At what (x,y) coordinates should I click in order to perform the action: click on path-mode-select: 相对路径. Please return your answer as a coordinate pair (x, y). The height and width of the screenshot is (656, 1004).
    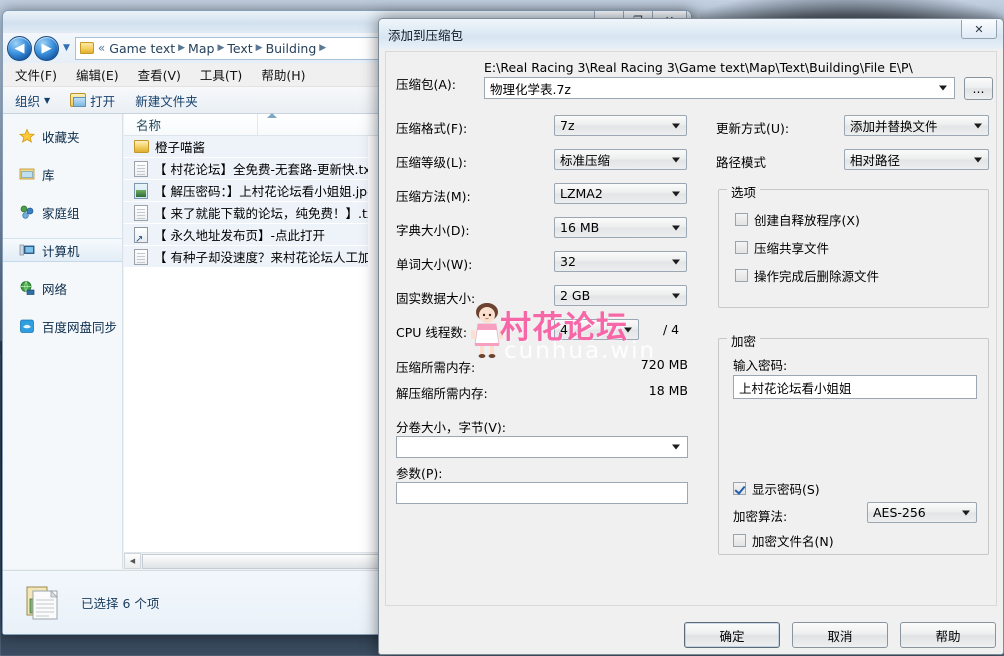
    Looking at the image, I should click on (916, 159).